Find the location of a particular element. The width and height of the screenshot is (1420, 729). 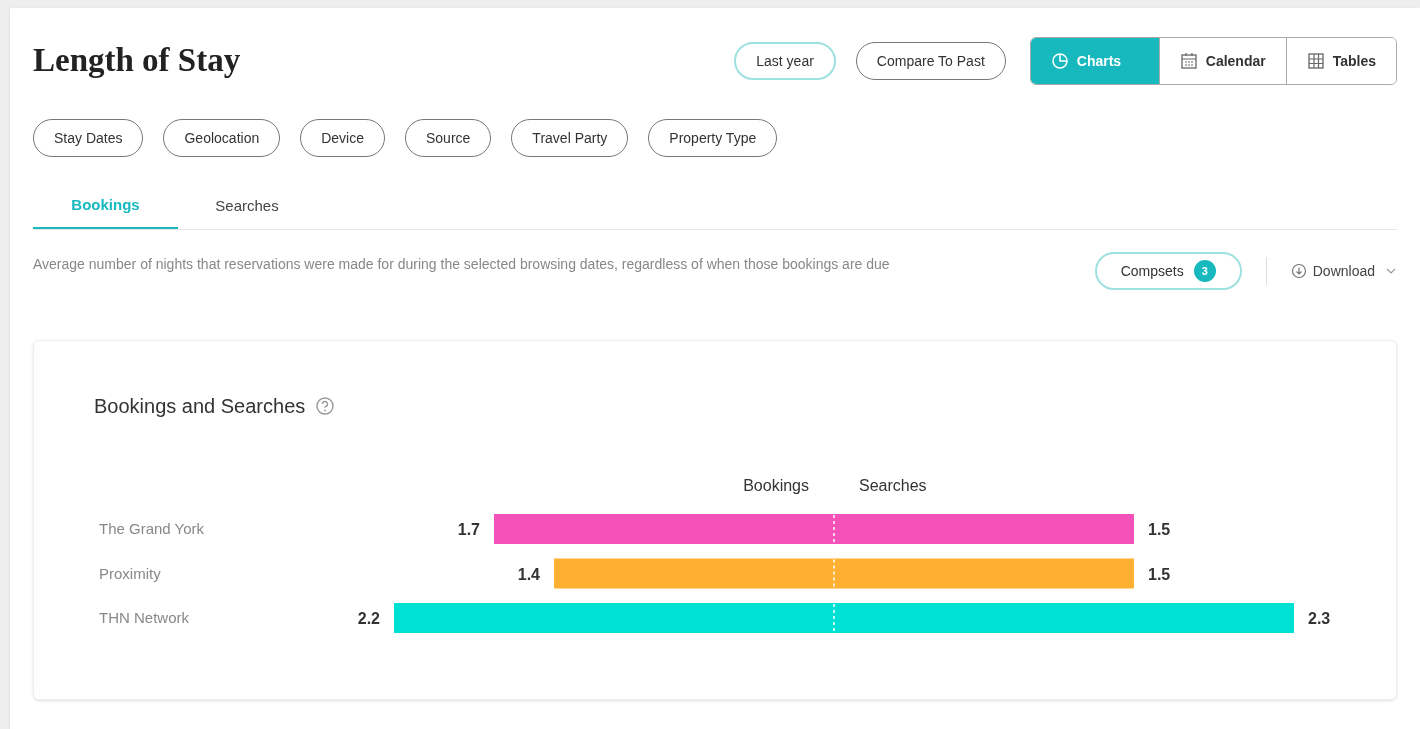

pie-chart-icon is located at coordinates (1059, 61).